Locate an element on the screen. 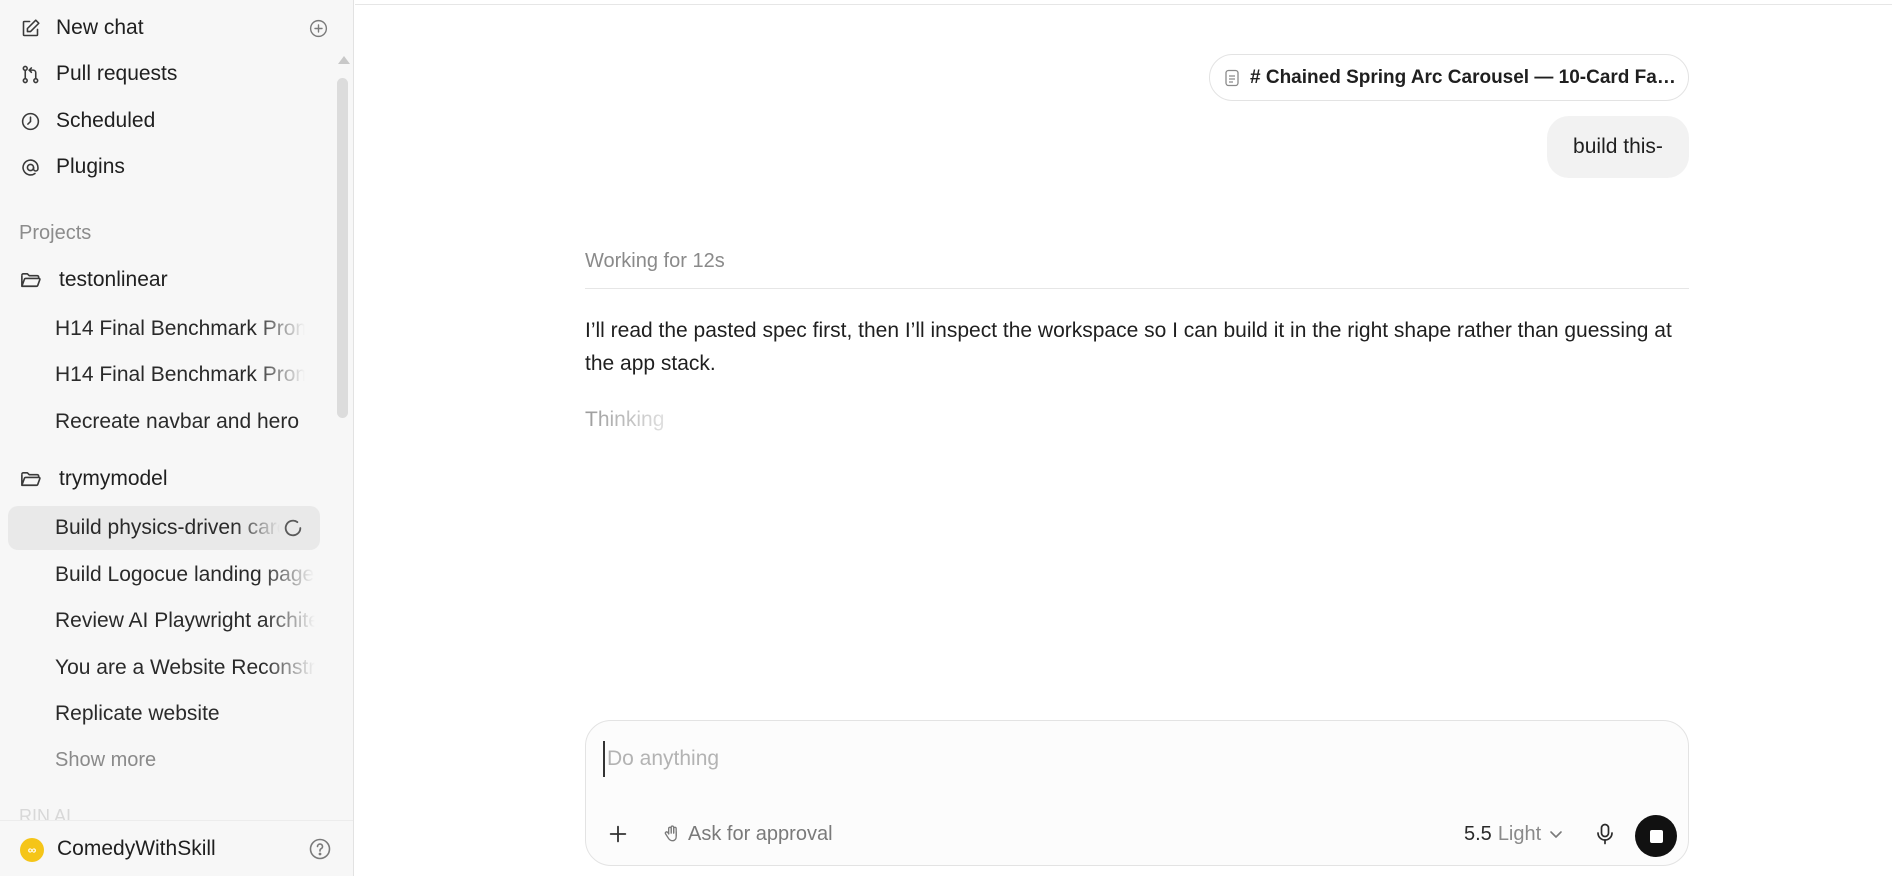  help-icon is located at coordinates (320, 849).